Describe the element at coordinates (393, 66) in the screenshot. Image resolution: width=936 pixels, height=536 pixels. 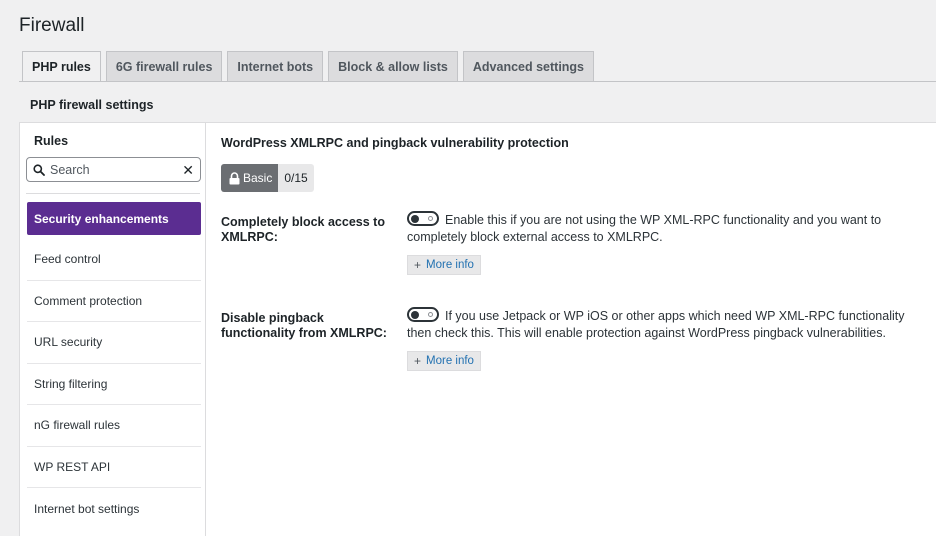
I see `tab-block-allow-lists: Block & allow lists` at that location.